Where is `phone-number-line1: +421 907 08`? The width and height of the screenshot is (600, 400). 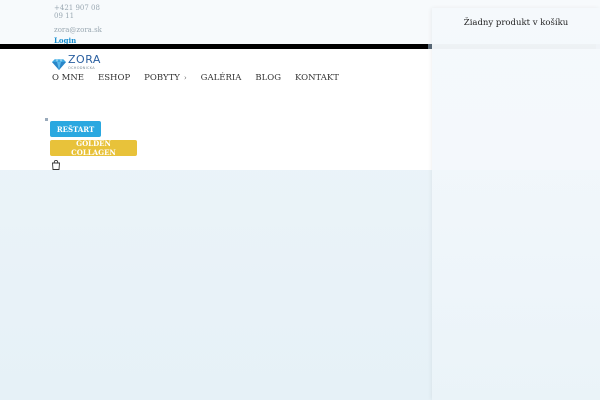 phone-number-line1: +421 907 08 is located at coordinates (84, 8).